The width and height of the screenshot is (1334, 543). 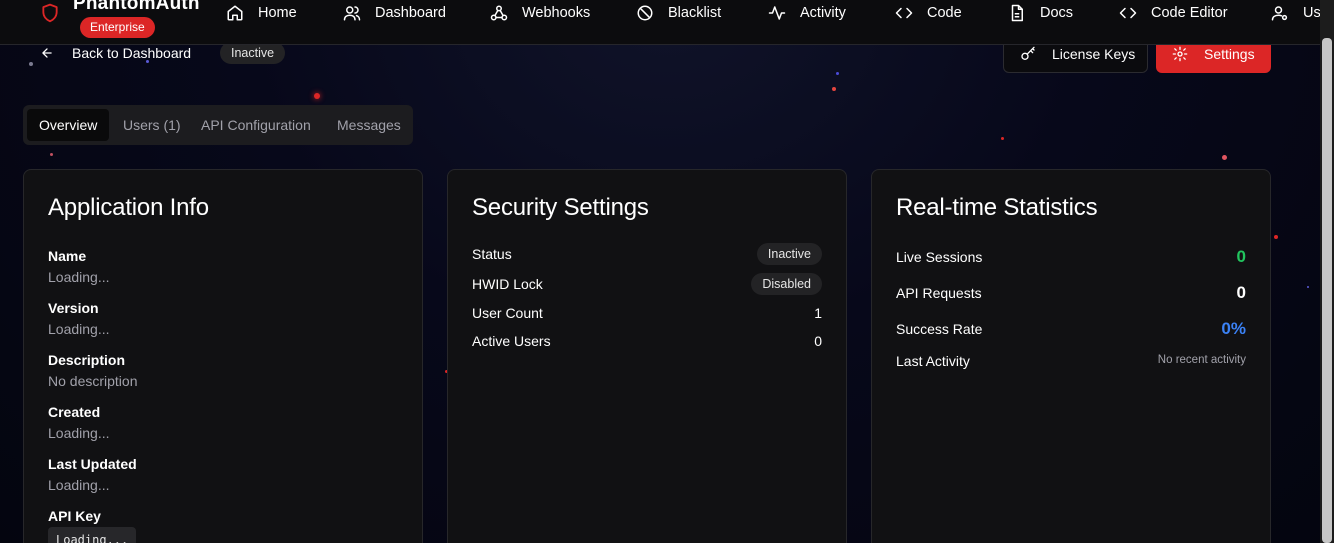 I want to click on nav-dashboard: Dashboard, so click(x=394, y=12).